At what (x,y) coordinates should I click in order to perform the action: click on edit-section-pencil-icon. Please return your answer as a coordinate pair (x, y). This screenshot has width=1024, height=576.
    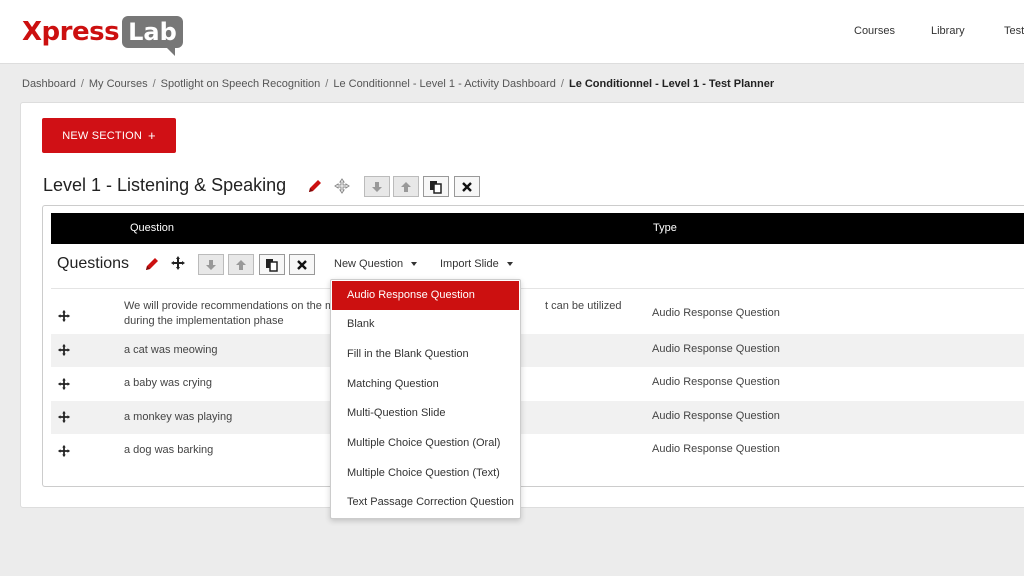
    Looking at the image, I should click on (315, 186).